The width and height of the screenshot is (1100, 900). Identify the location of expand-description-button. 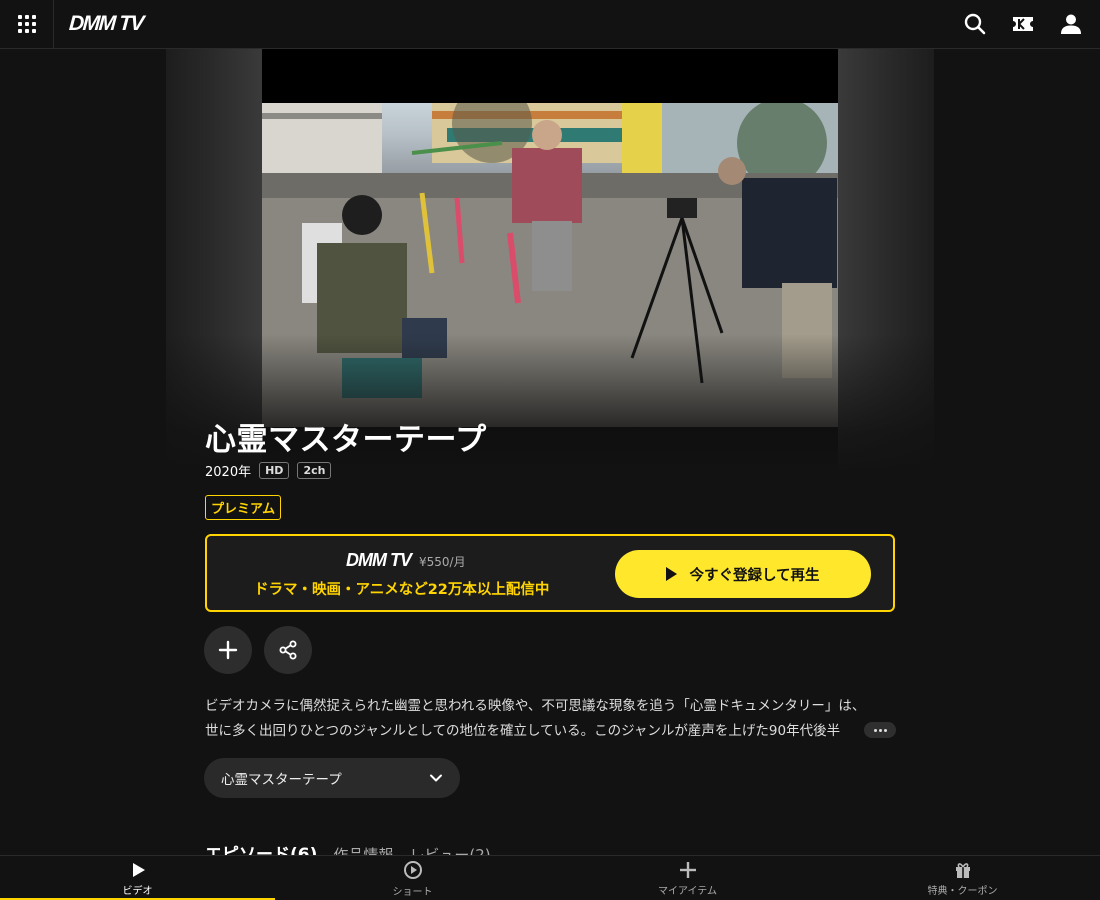
(880, 730).